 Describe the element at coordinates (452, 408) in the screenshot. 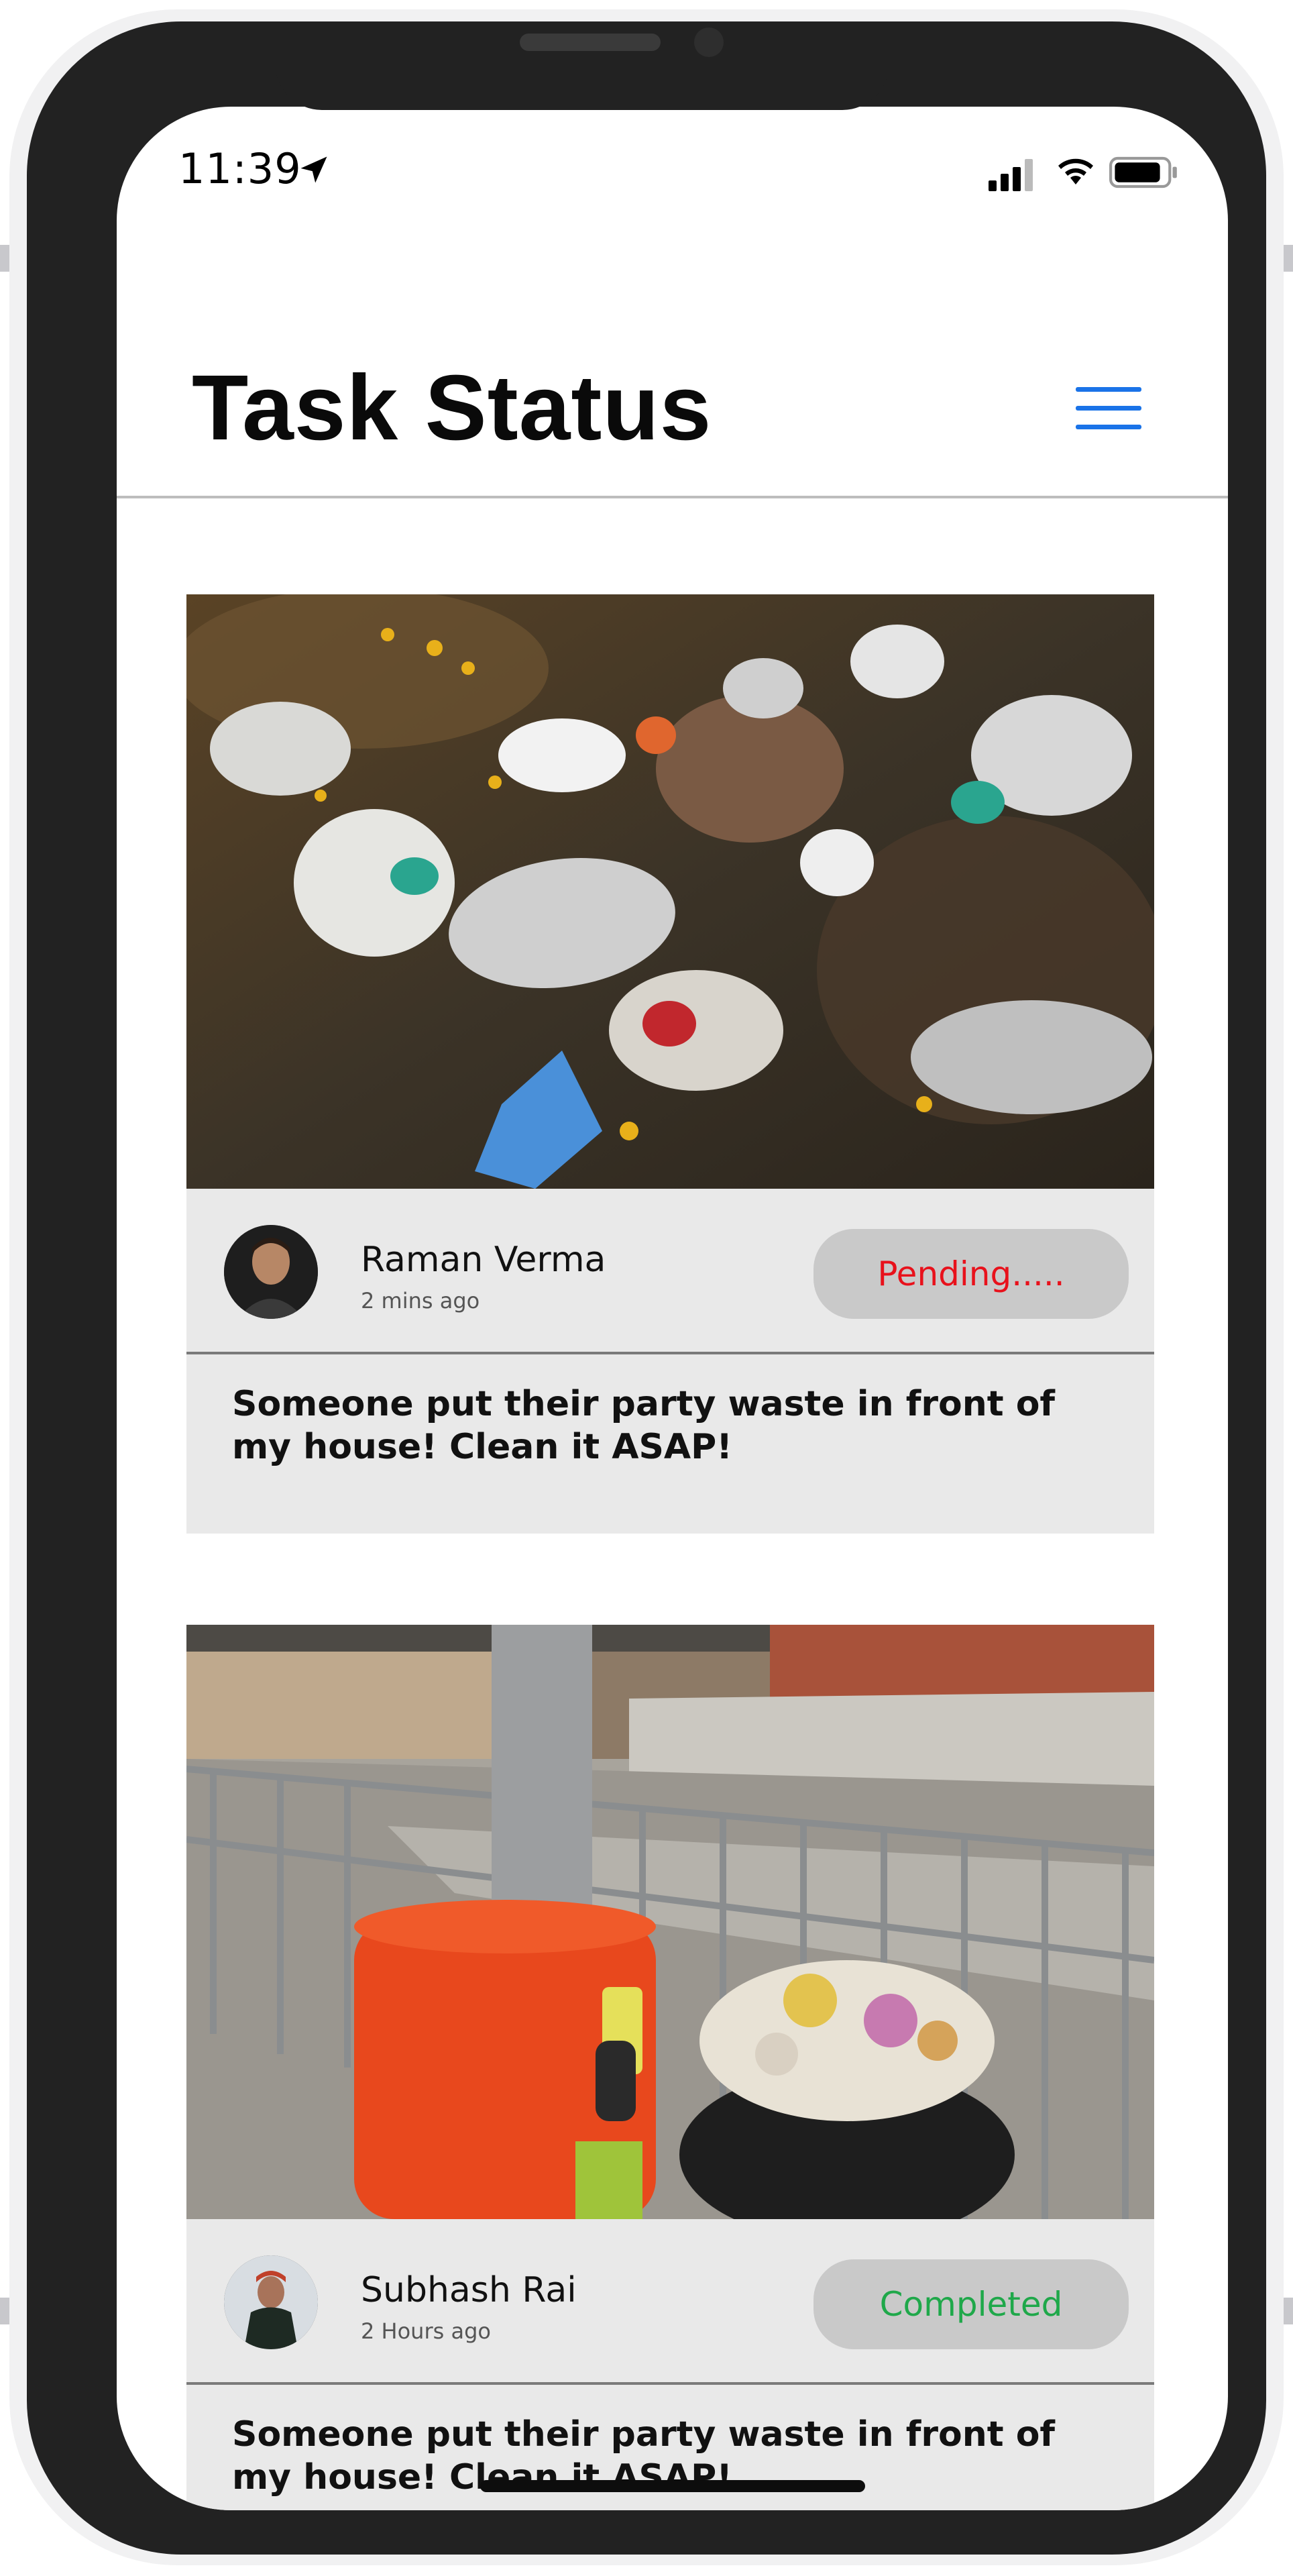

I see `page-title: Task Status` at that location.